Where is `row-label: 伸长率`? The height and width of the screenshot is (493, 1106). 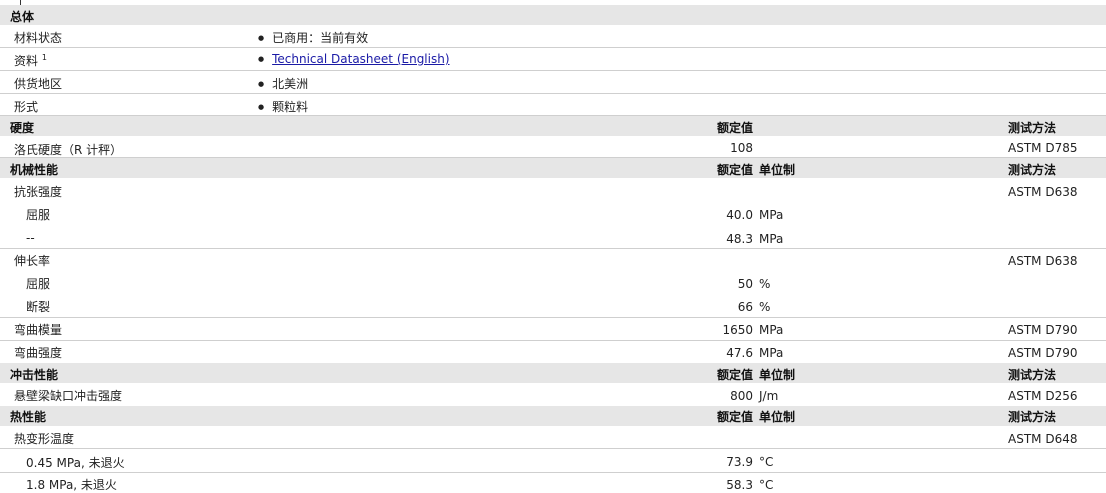 row-label: 伸长率 is located at coordinates (32, 261).